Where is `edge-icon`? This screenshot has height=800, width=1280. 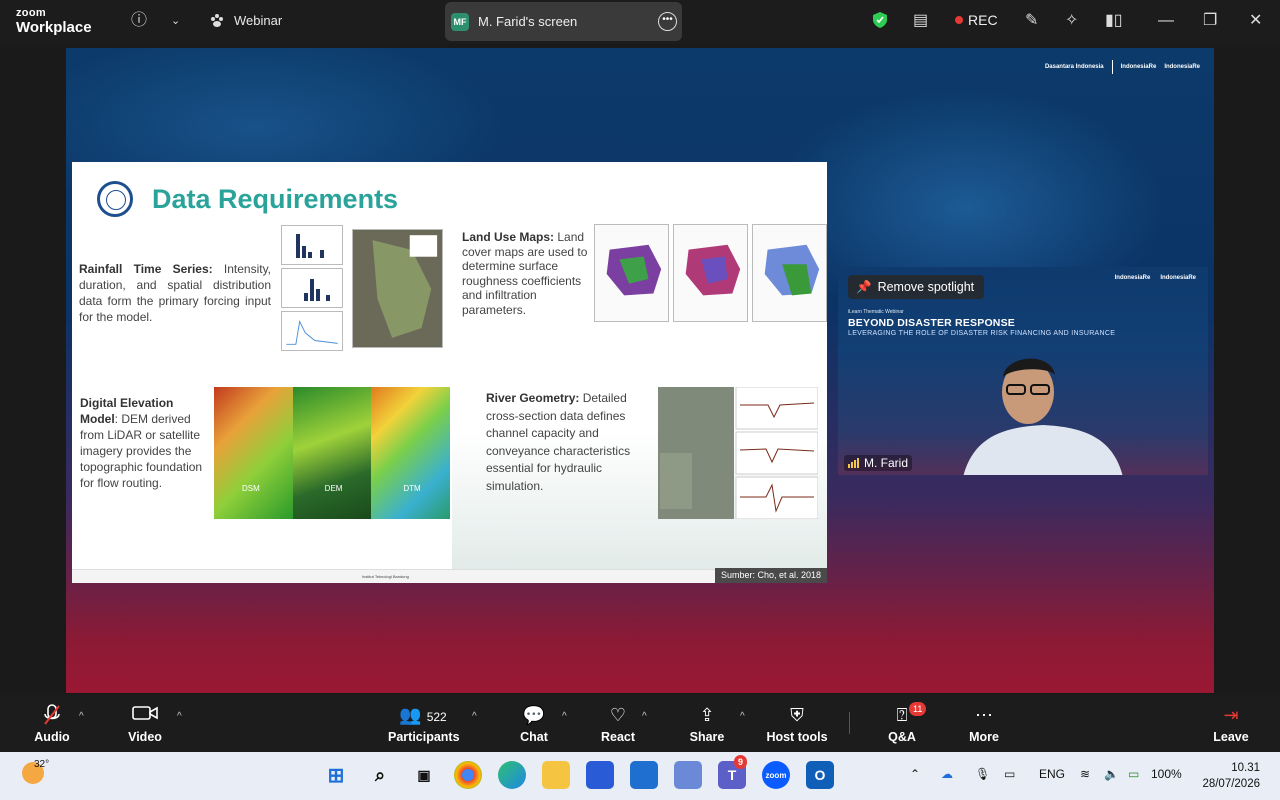 edge-icon is located at coordinates (512, 775).